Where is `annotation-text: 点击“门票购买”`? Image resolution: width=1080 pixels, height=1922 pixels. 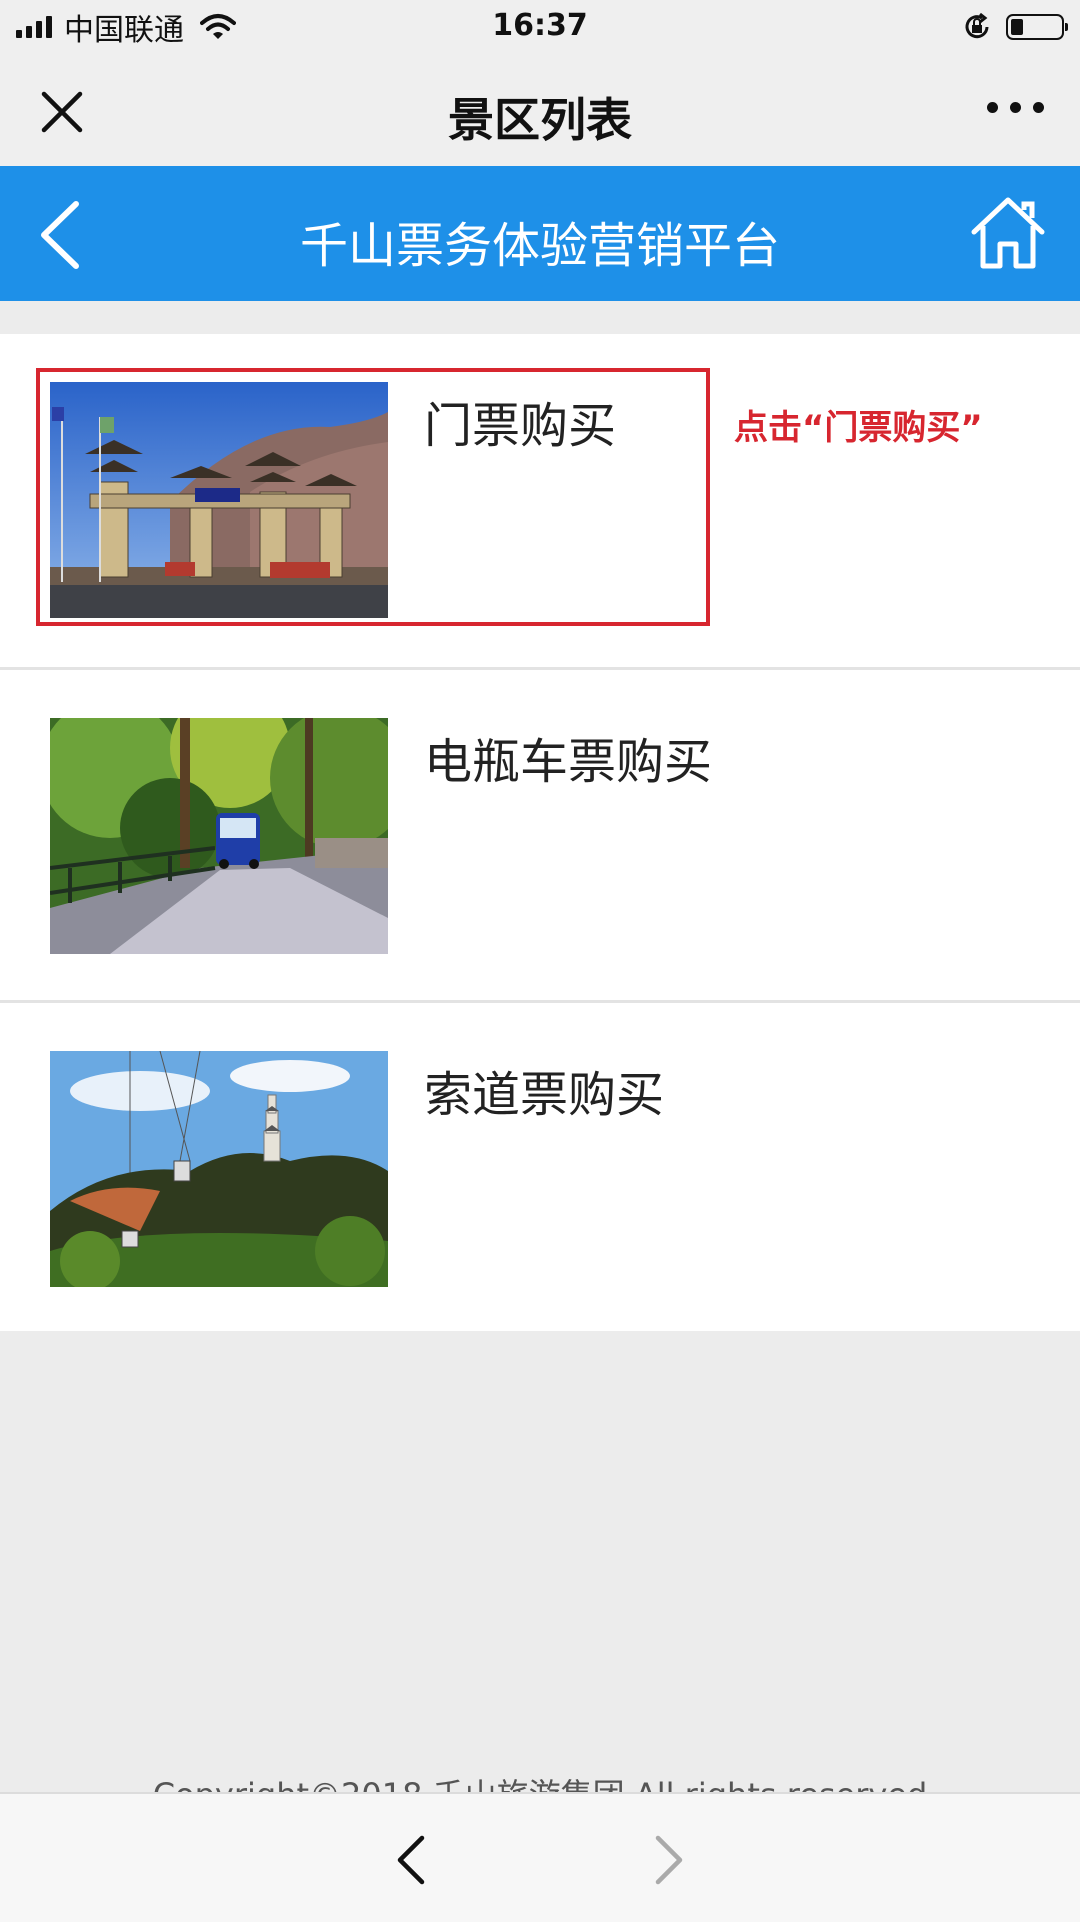 annotation-text: 点击“门票购买” is located at coordinates (858, 428).